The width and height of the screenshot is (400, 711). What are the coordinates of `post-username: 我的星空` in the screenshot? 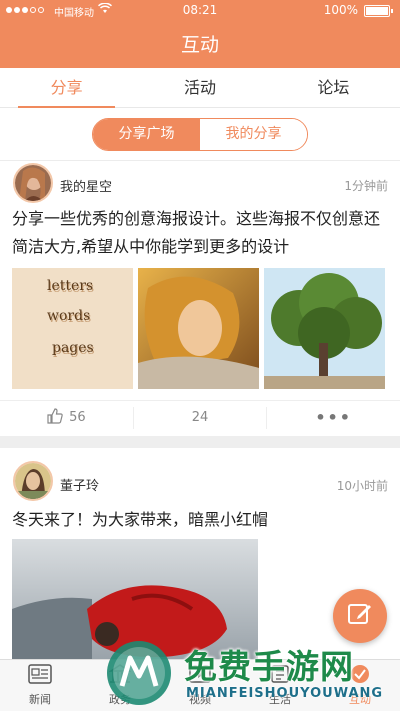 It's located at (86, 185).